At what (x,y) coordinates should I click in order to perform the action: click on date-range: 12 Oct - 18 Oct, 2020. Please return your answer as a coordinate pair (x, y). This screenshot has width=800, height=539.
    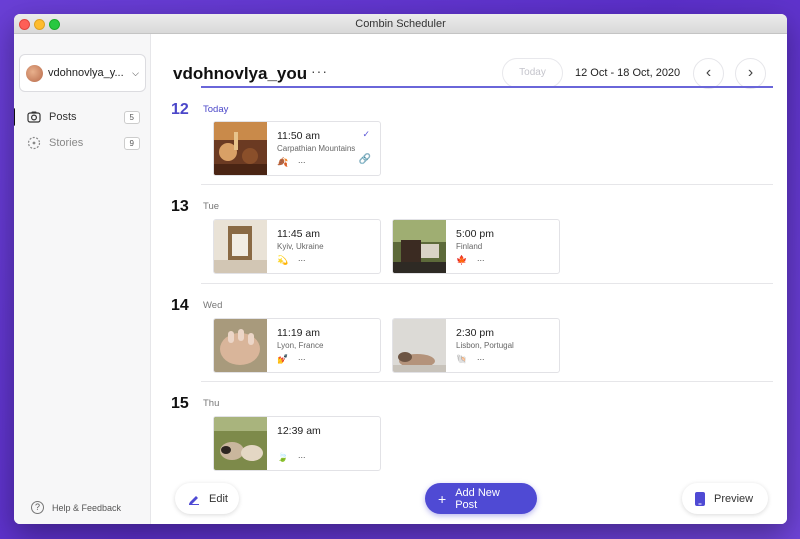
    Looking at the image, I should click on (628, 73).